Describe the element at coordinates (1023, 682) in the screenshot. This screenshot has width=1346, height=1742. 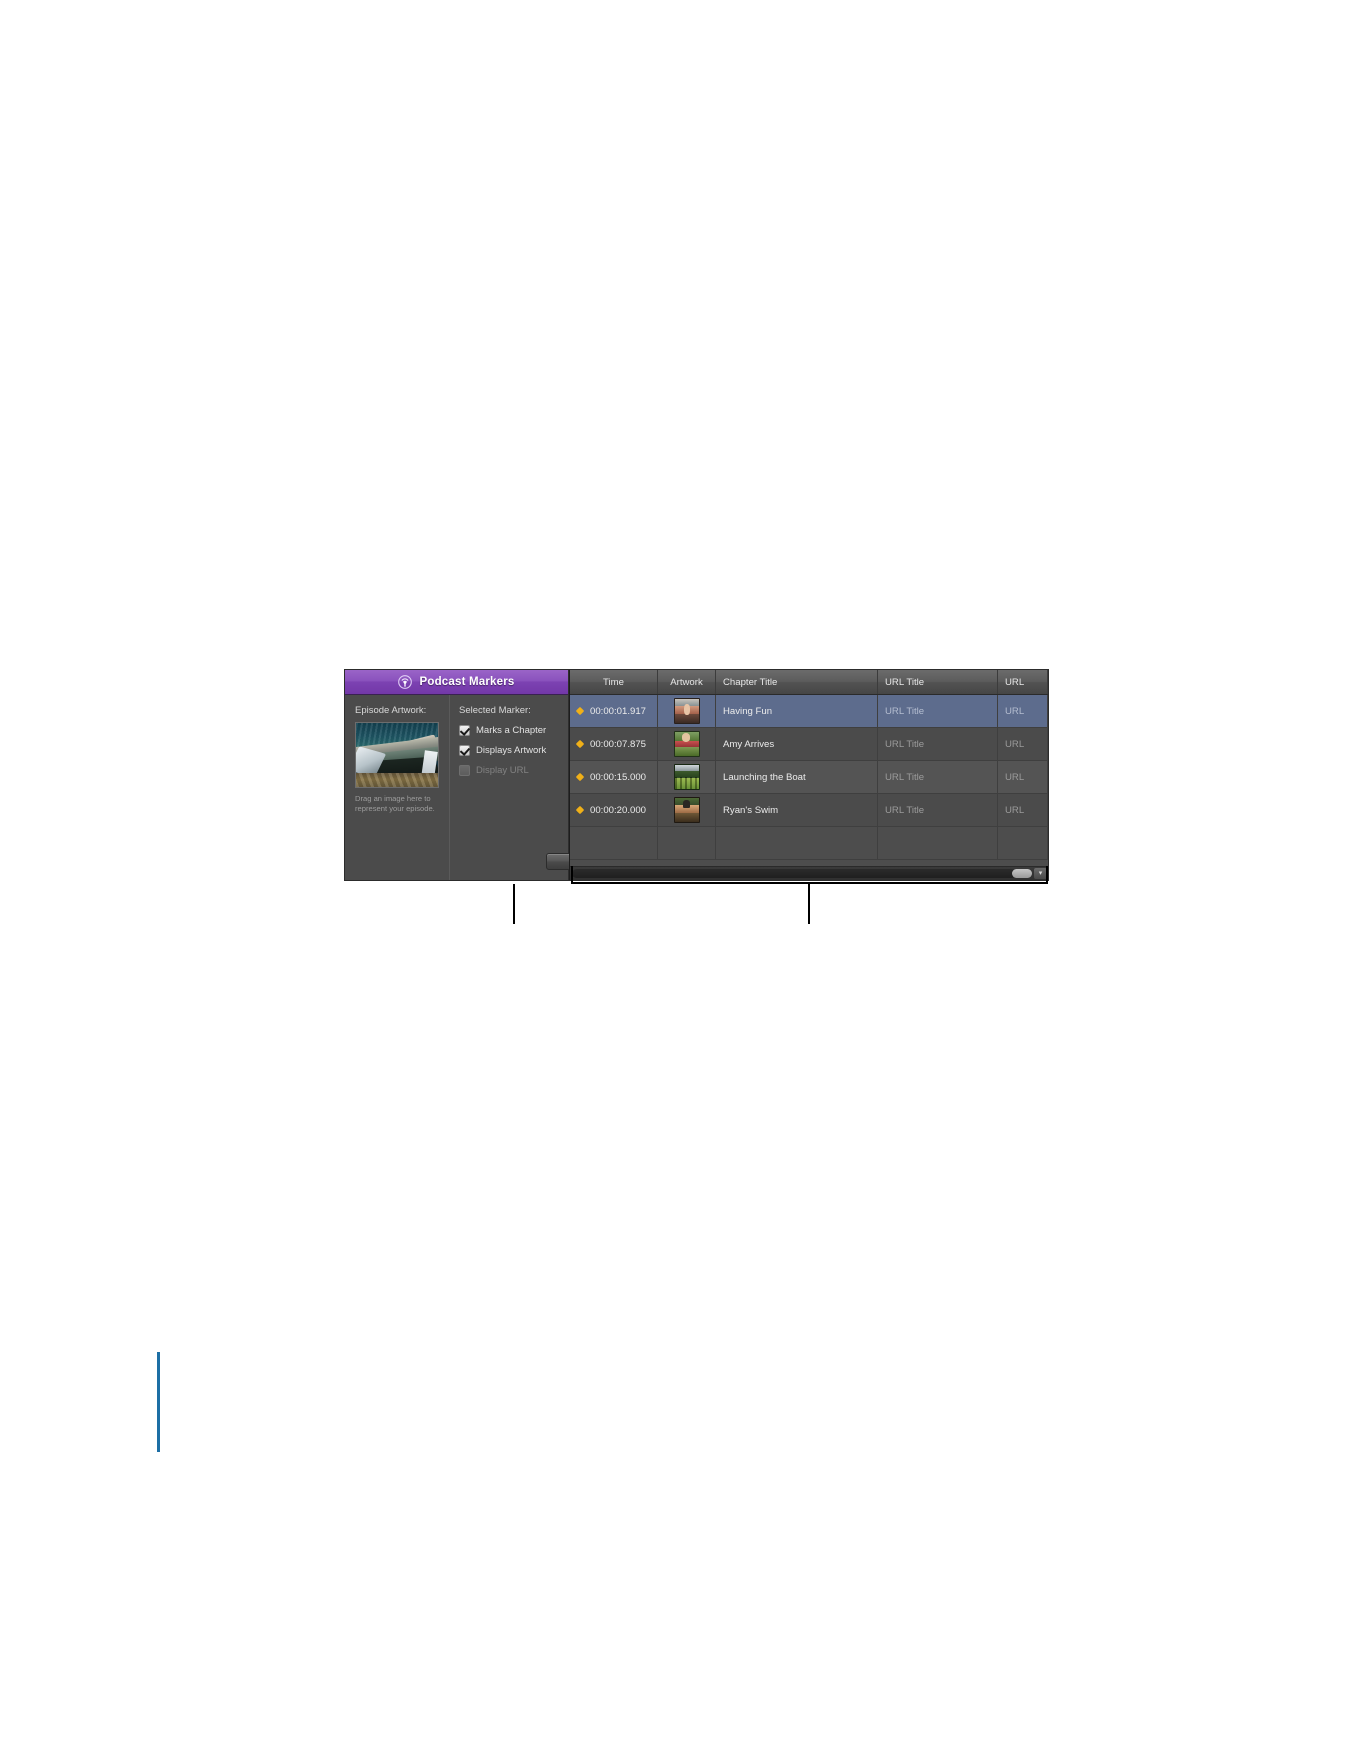
I see `column-header-url: URL` at that location.